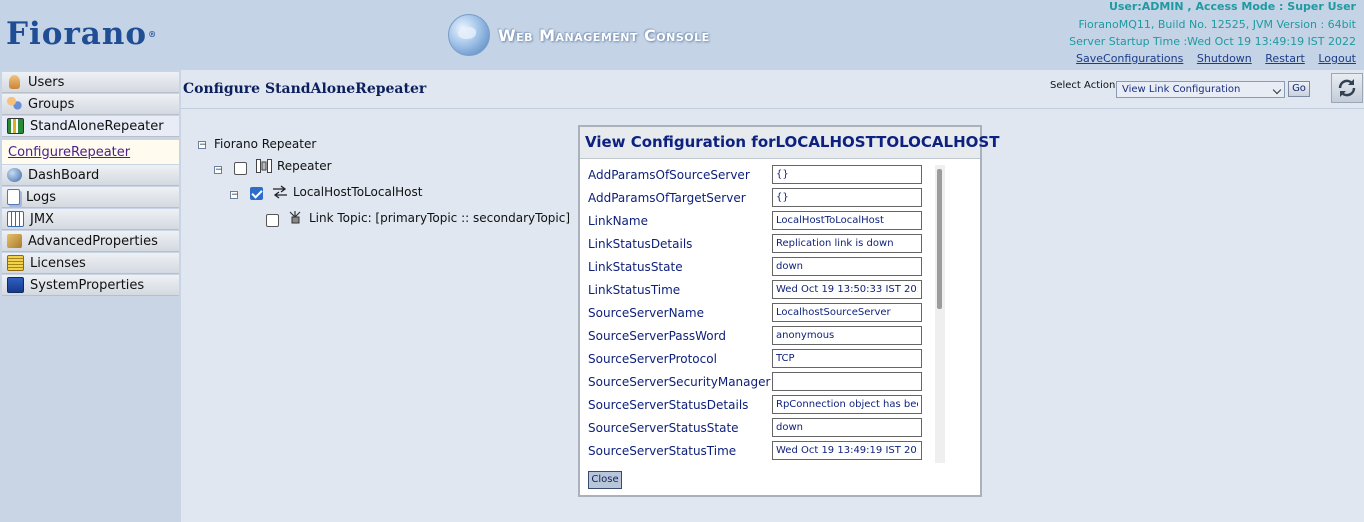  I want to click on config-label: AddParamsOfSourceServer, so click(669, 175).